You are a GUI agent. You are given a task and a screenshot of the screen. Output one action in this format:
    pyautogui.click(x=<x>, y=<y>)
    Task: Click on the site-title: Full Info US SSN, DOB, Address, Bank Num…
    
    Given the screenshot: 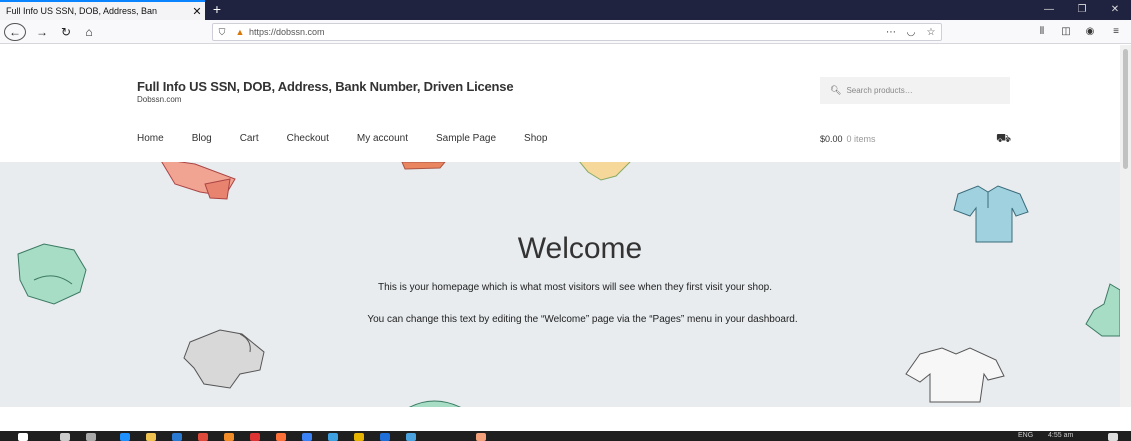 What is the action you would take?
    pyautogui.click(x=325, y=86)
    